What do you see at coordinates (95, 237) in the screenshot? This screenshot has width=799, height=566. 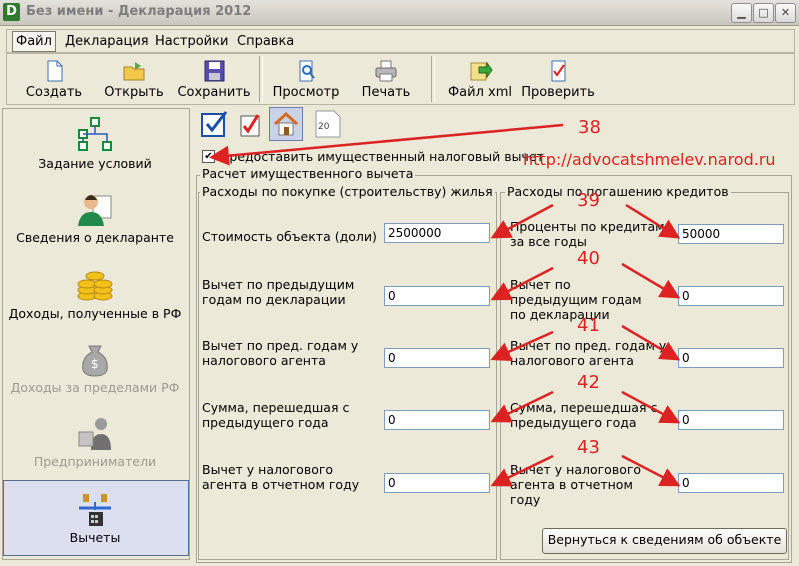 I see `nav-label-declarant: Сведения о декларанте` at bounding box center [95, 237].